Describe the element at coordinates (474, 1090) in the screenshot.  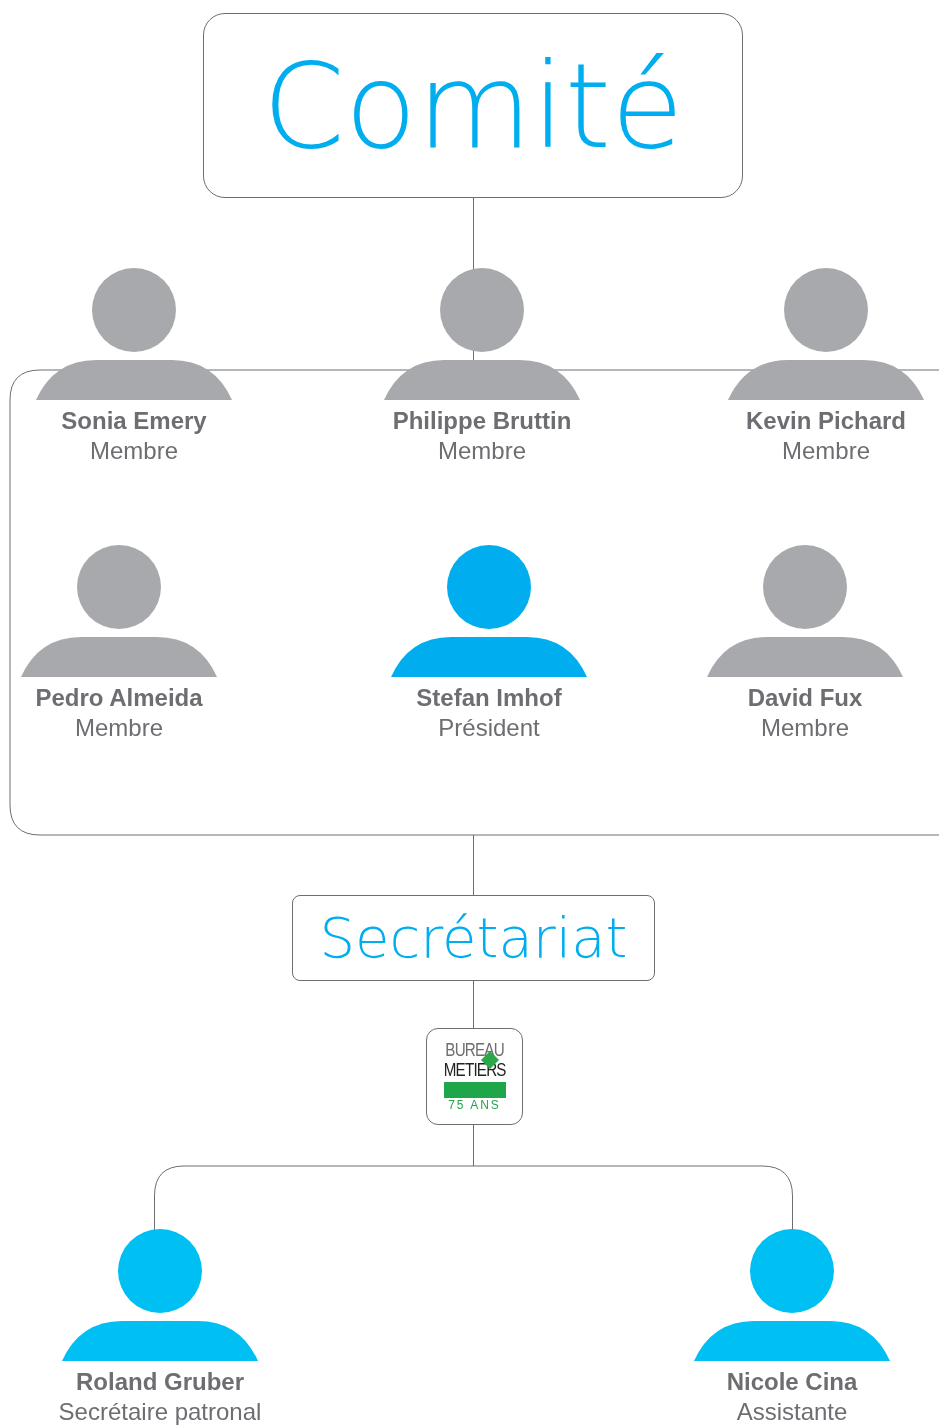
I see `logo-bar` at that location.